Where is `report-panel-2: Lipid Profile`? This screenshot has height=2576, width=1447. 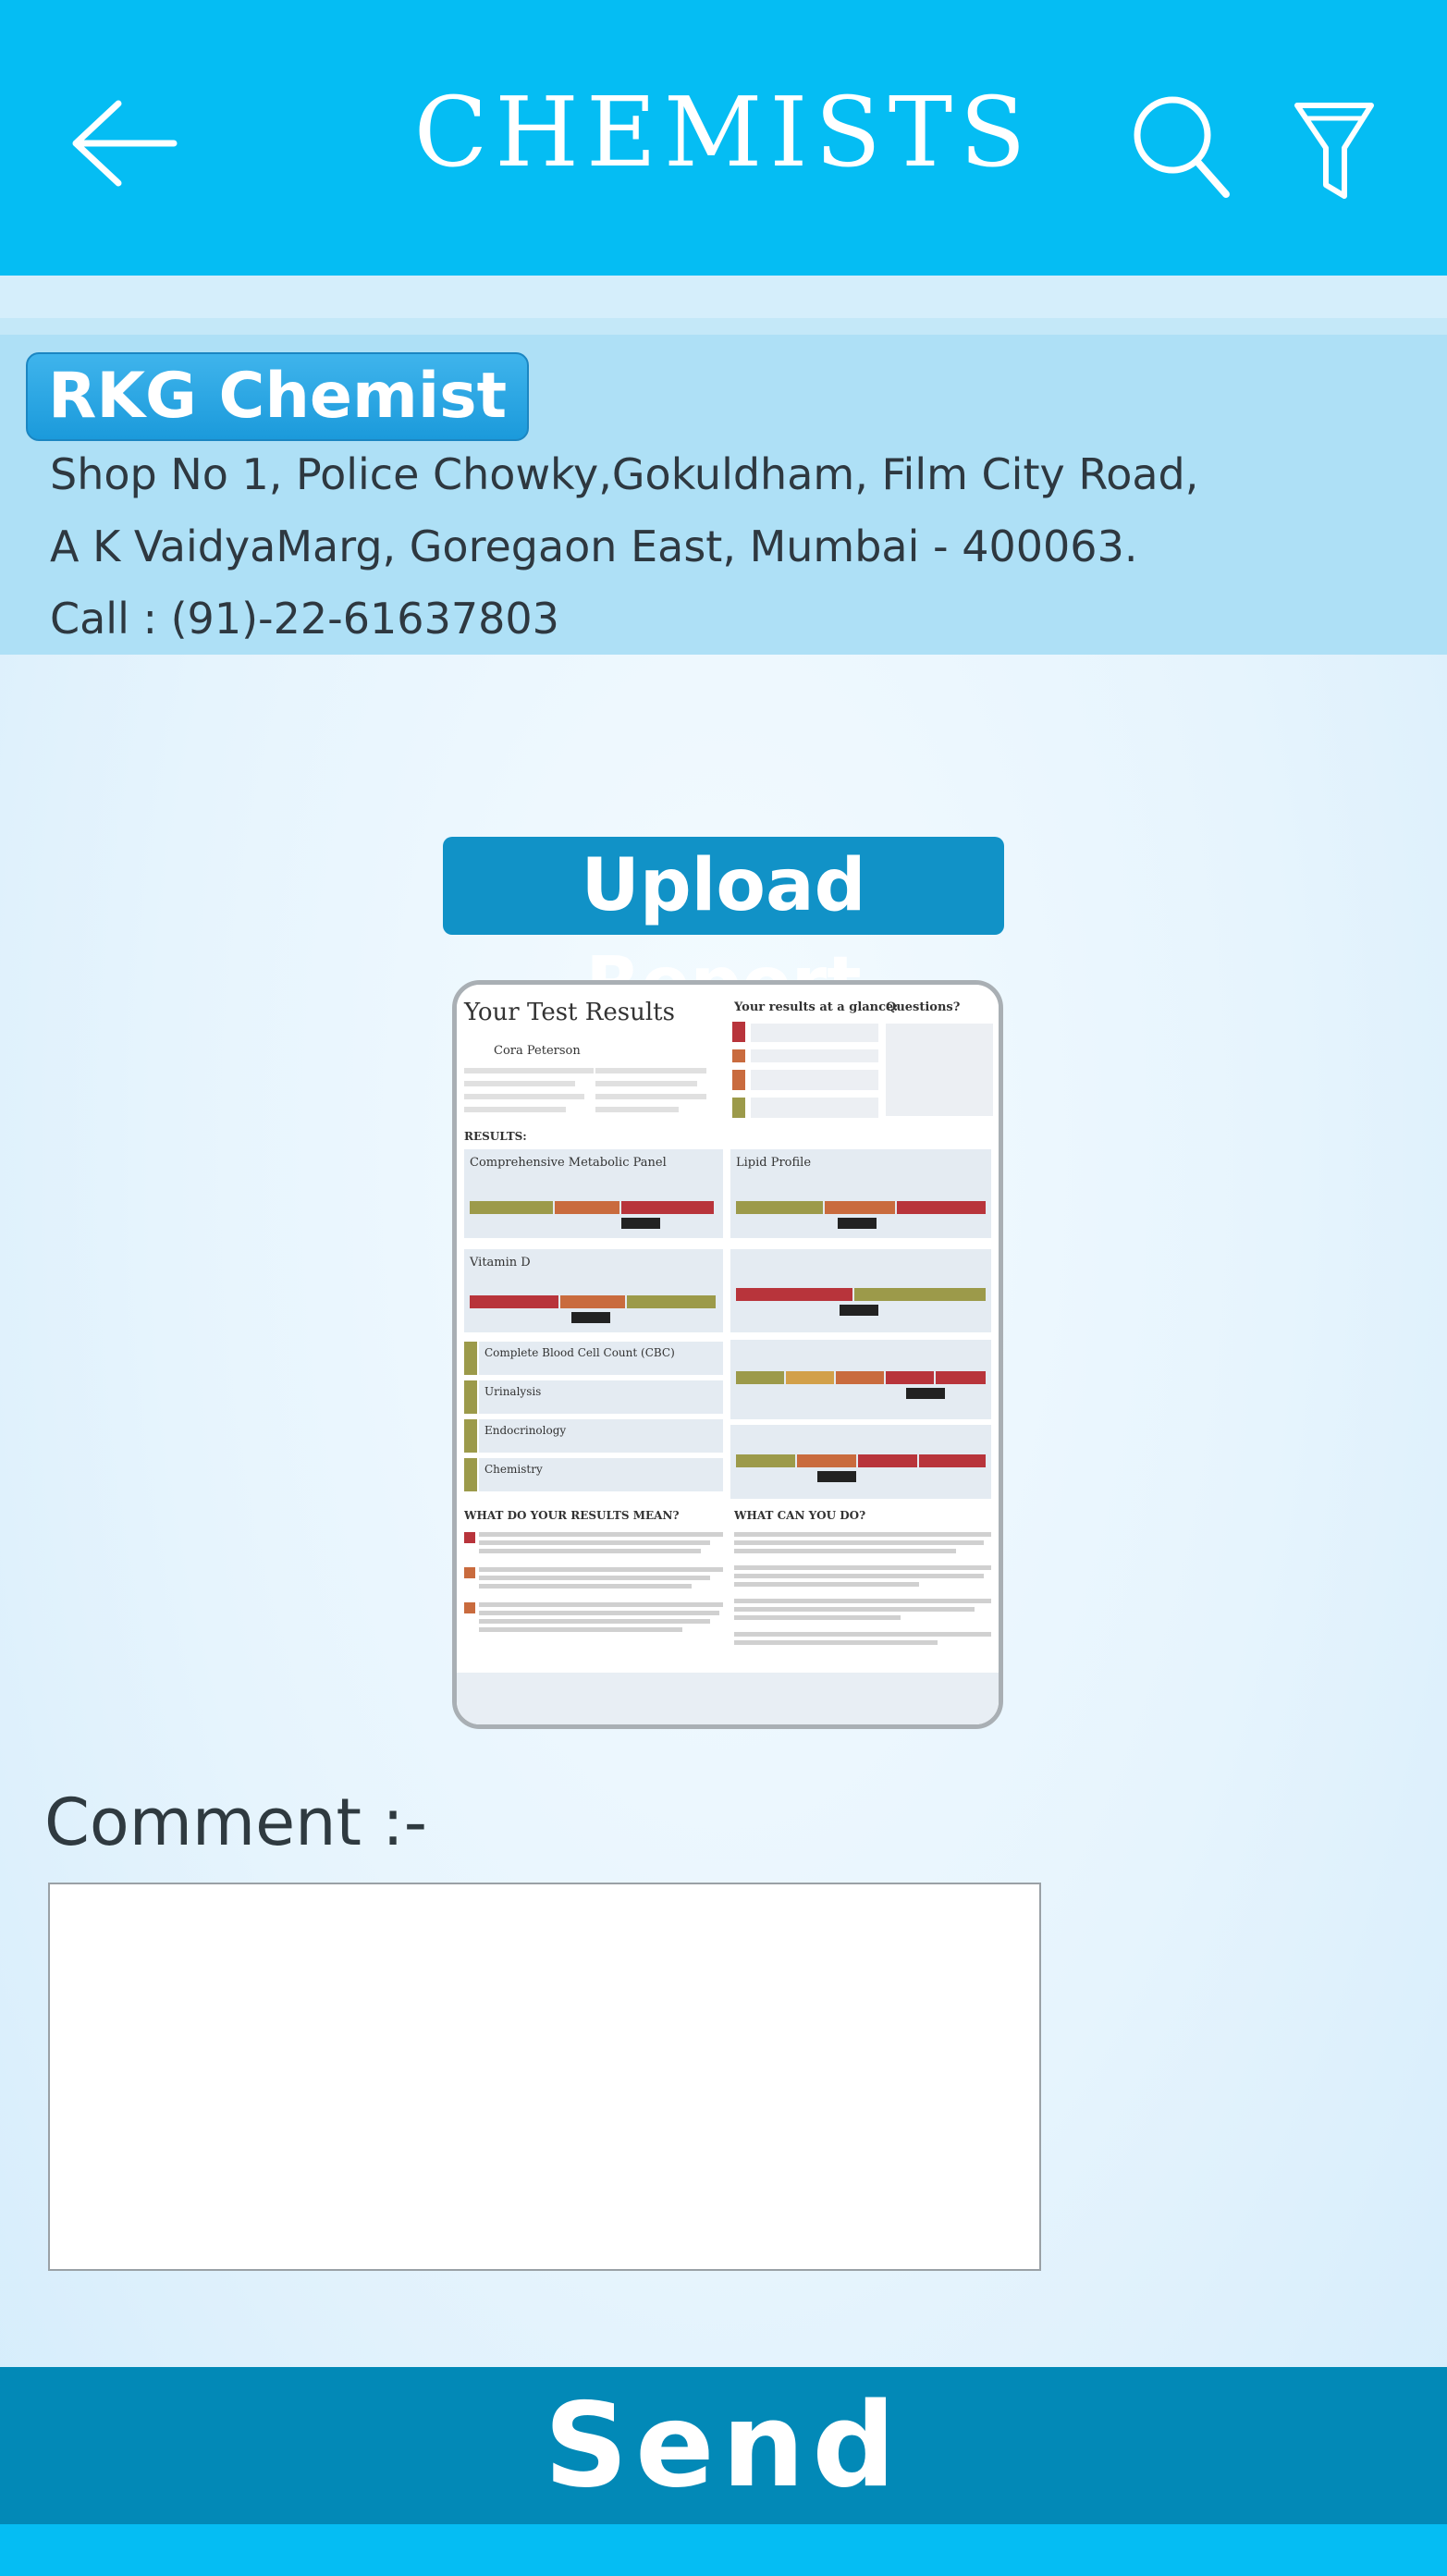
report-panel-2: Lipid Profile is located at coordinates (773, 1163).